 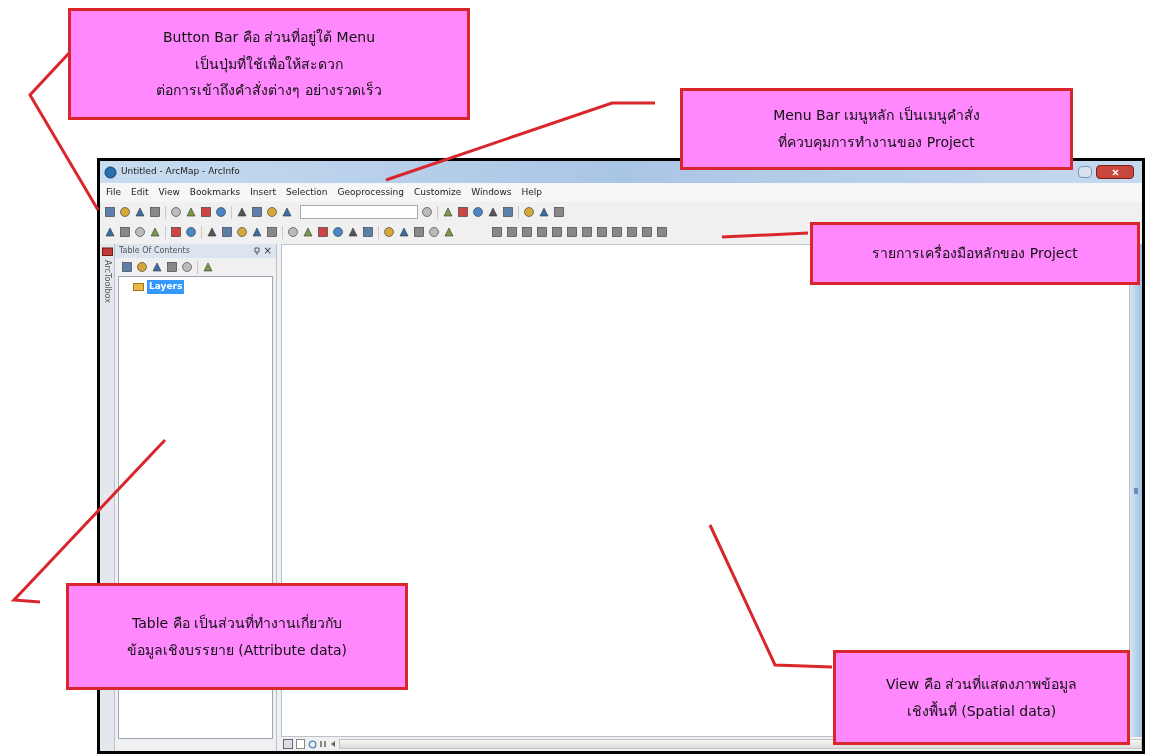 I want to click on menu-item: Windows, so click(x=491, y=192).